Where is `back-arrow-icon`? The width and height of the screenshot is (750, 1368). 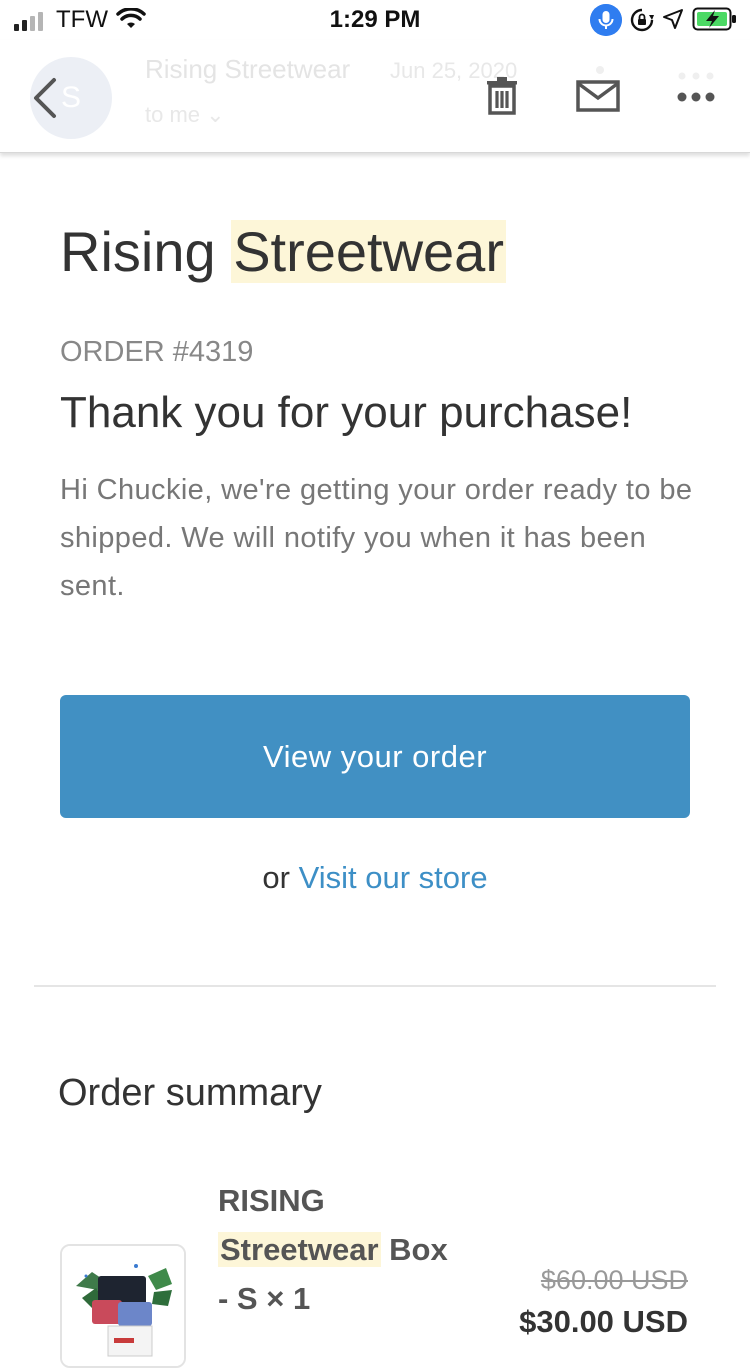 back-arrow-icon is located at coordinates (46, 98).